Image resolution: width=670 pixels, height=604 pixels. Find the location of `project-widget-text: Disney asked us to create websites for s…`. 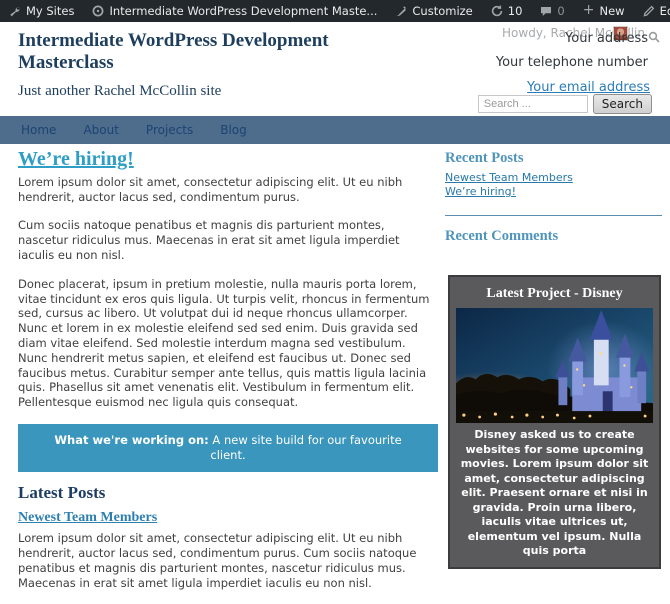

project-widget-text: Disney asked us to create websites for s… is located at coordinates (554, 492).